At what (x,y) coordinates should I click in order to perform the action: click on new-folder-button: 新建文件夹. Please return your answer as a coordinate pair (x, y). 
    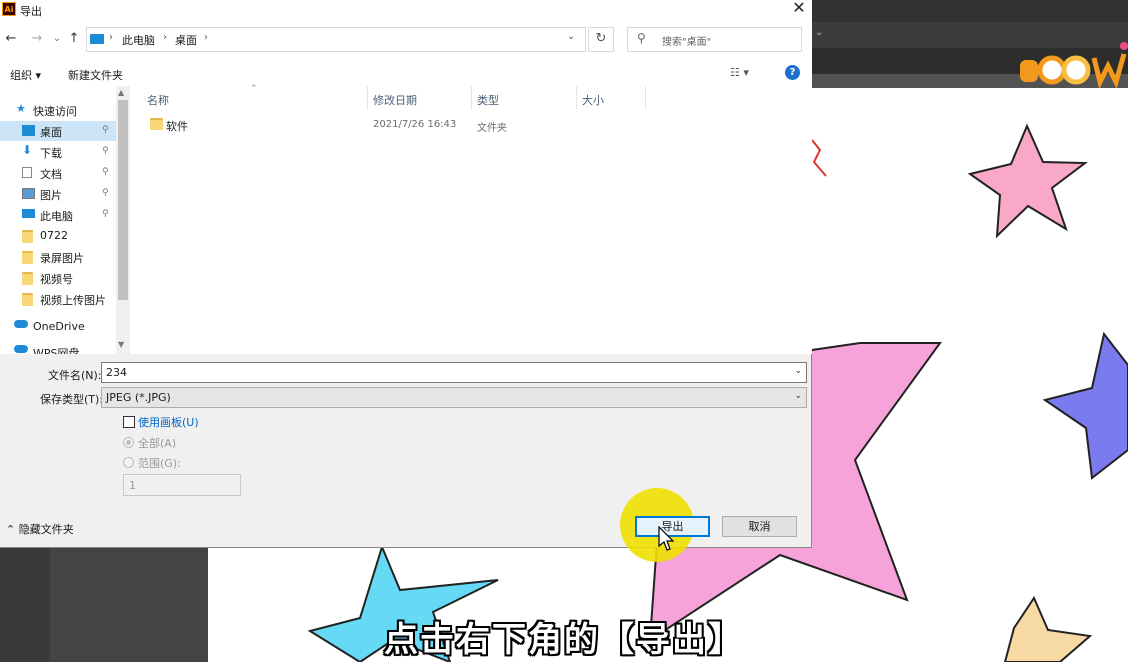
    Looking at the image, I should click on (95, 75).